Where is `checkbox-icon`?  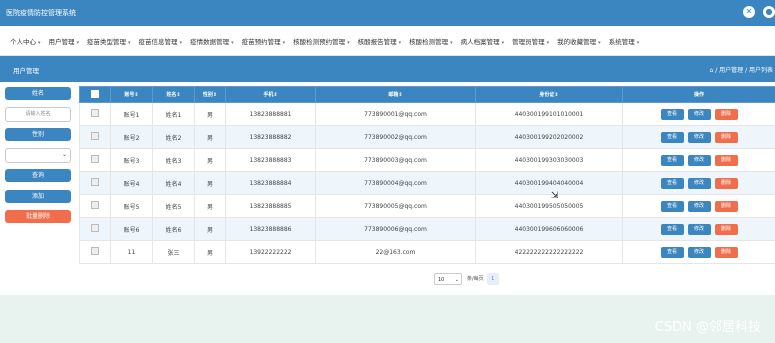
checkbox-icon is located at coordinates (95, 93).